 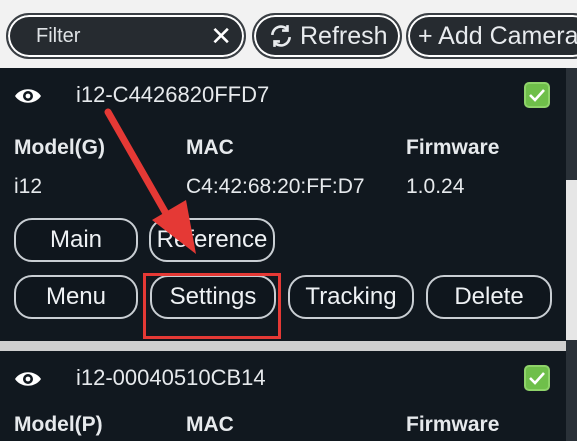 I want to click on main-button-label: Main, so click(x=76, y=239).